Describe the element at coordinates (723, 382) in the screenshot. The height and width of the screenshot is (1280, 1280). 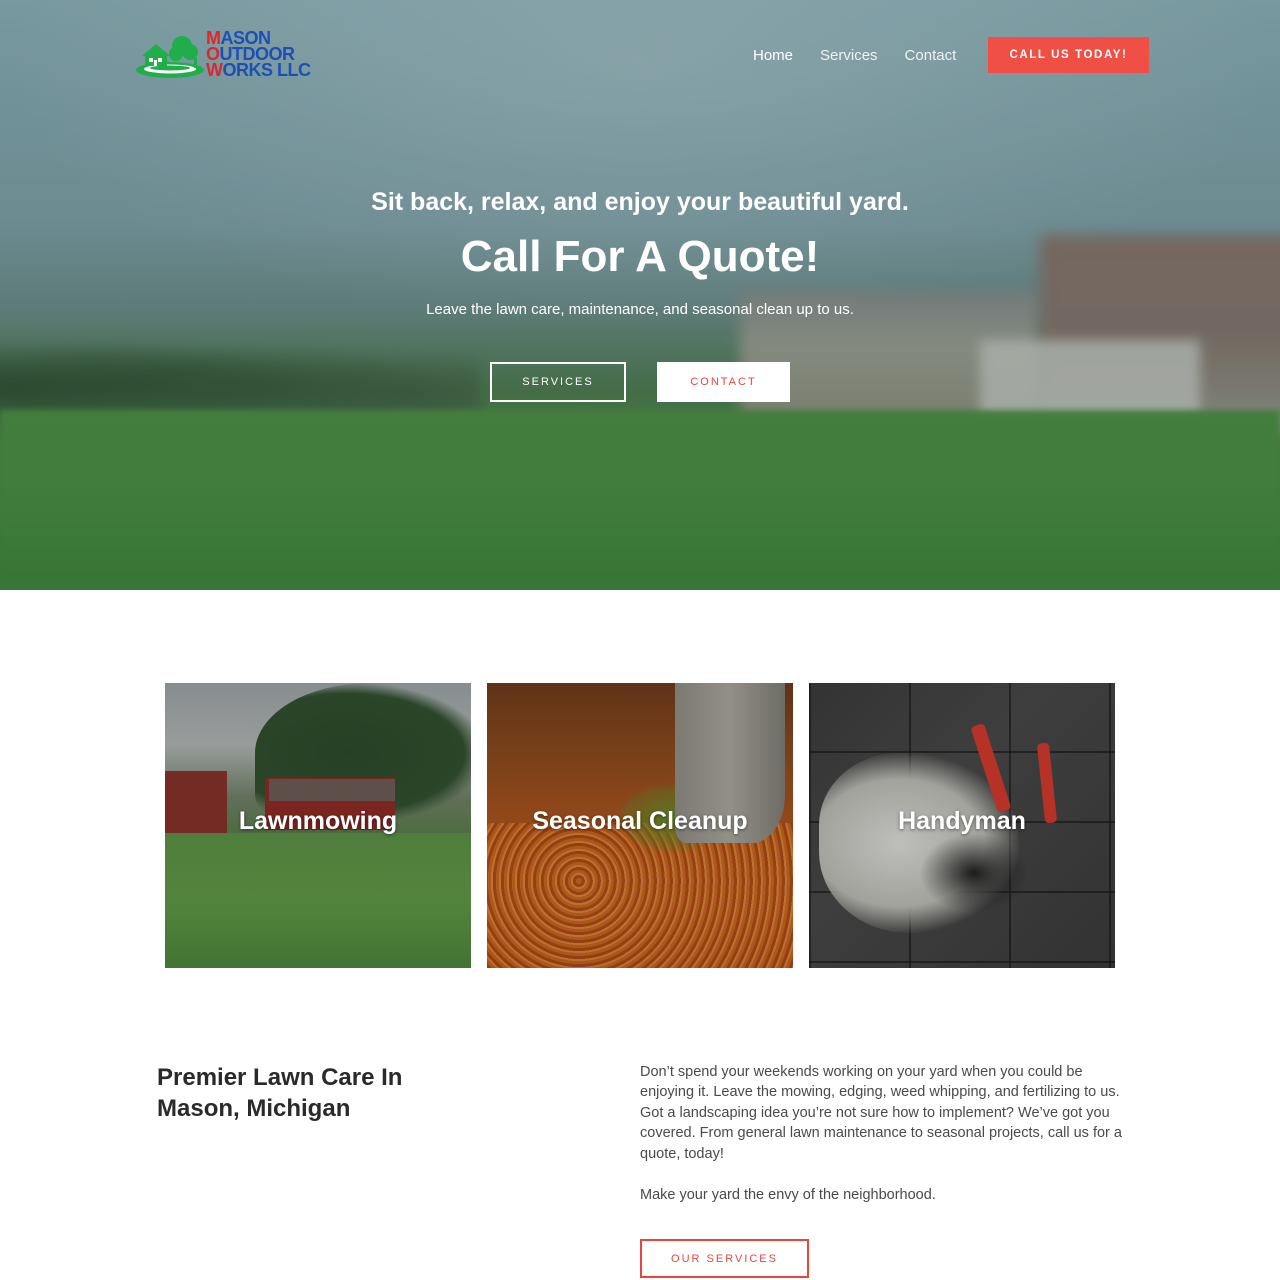
I see `hero-contact-button: CONTACT` at that location.